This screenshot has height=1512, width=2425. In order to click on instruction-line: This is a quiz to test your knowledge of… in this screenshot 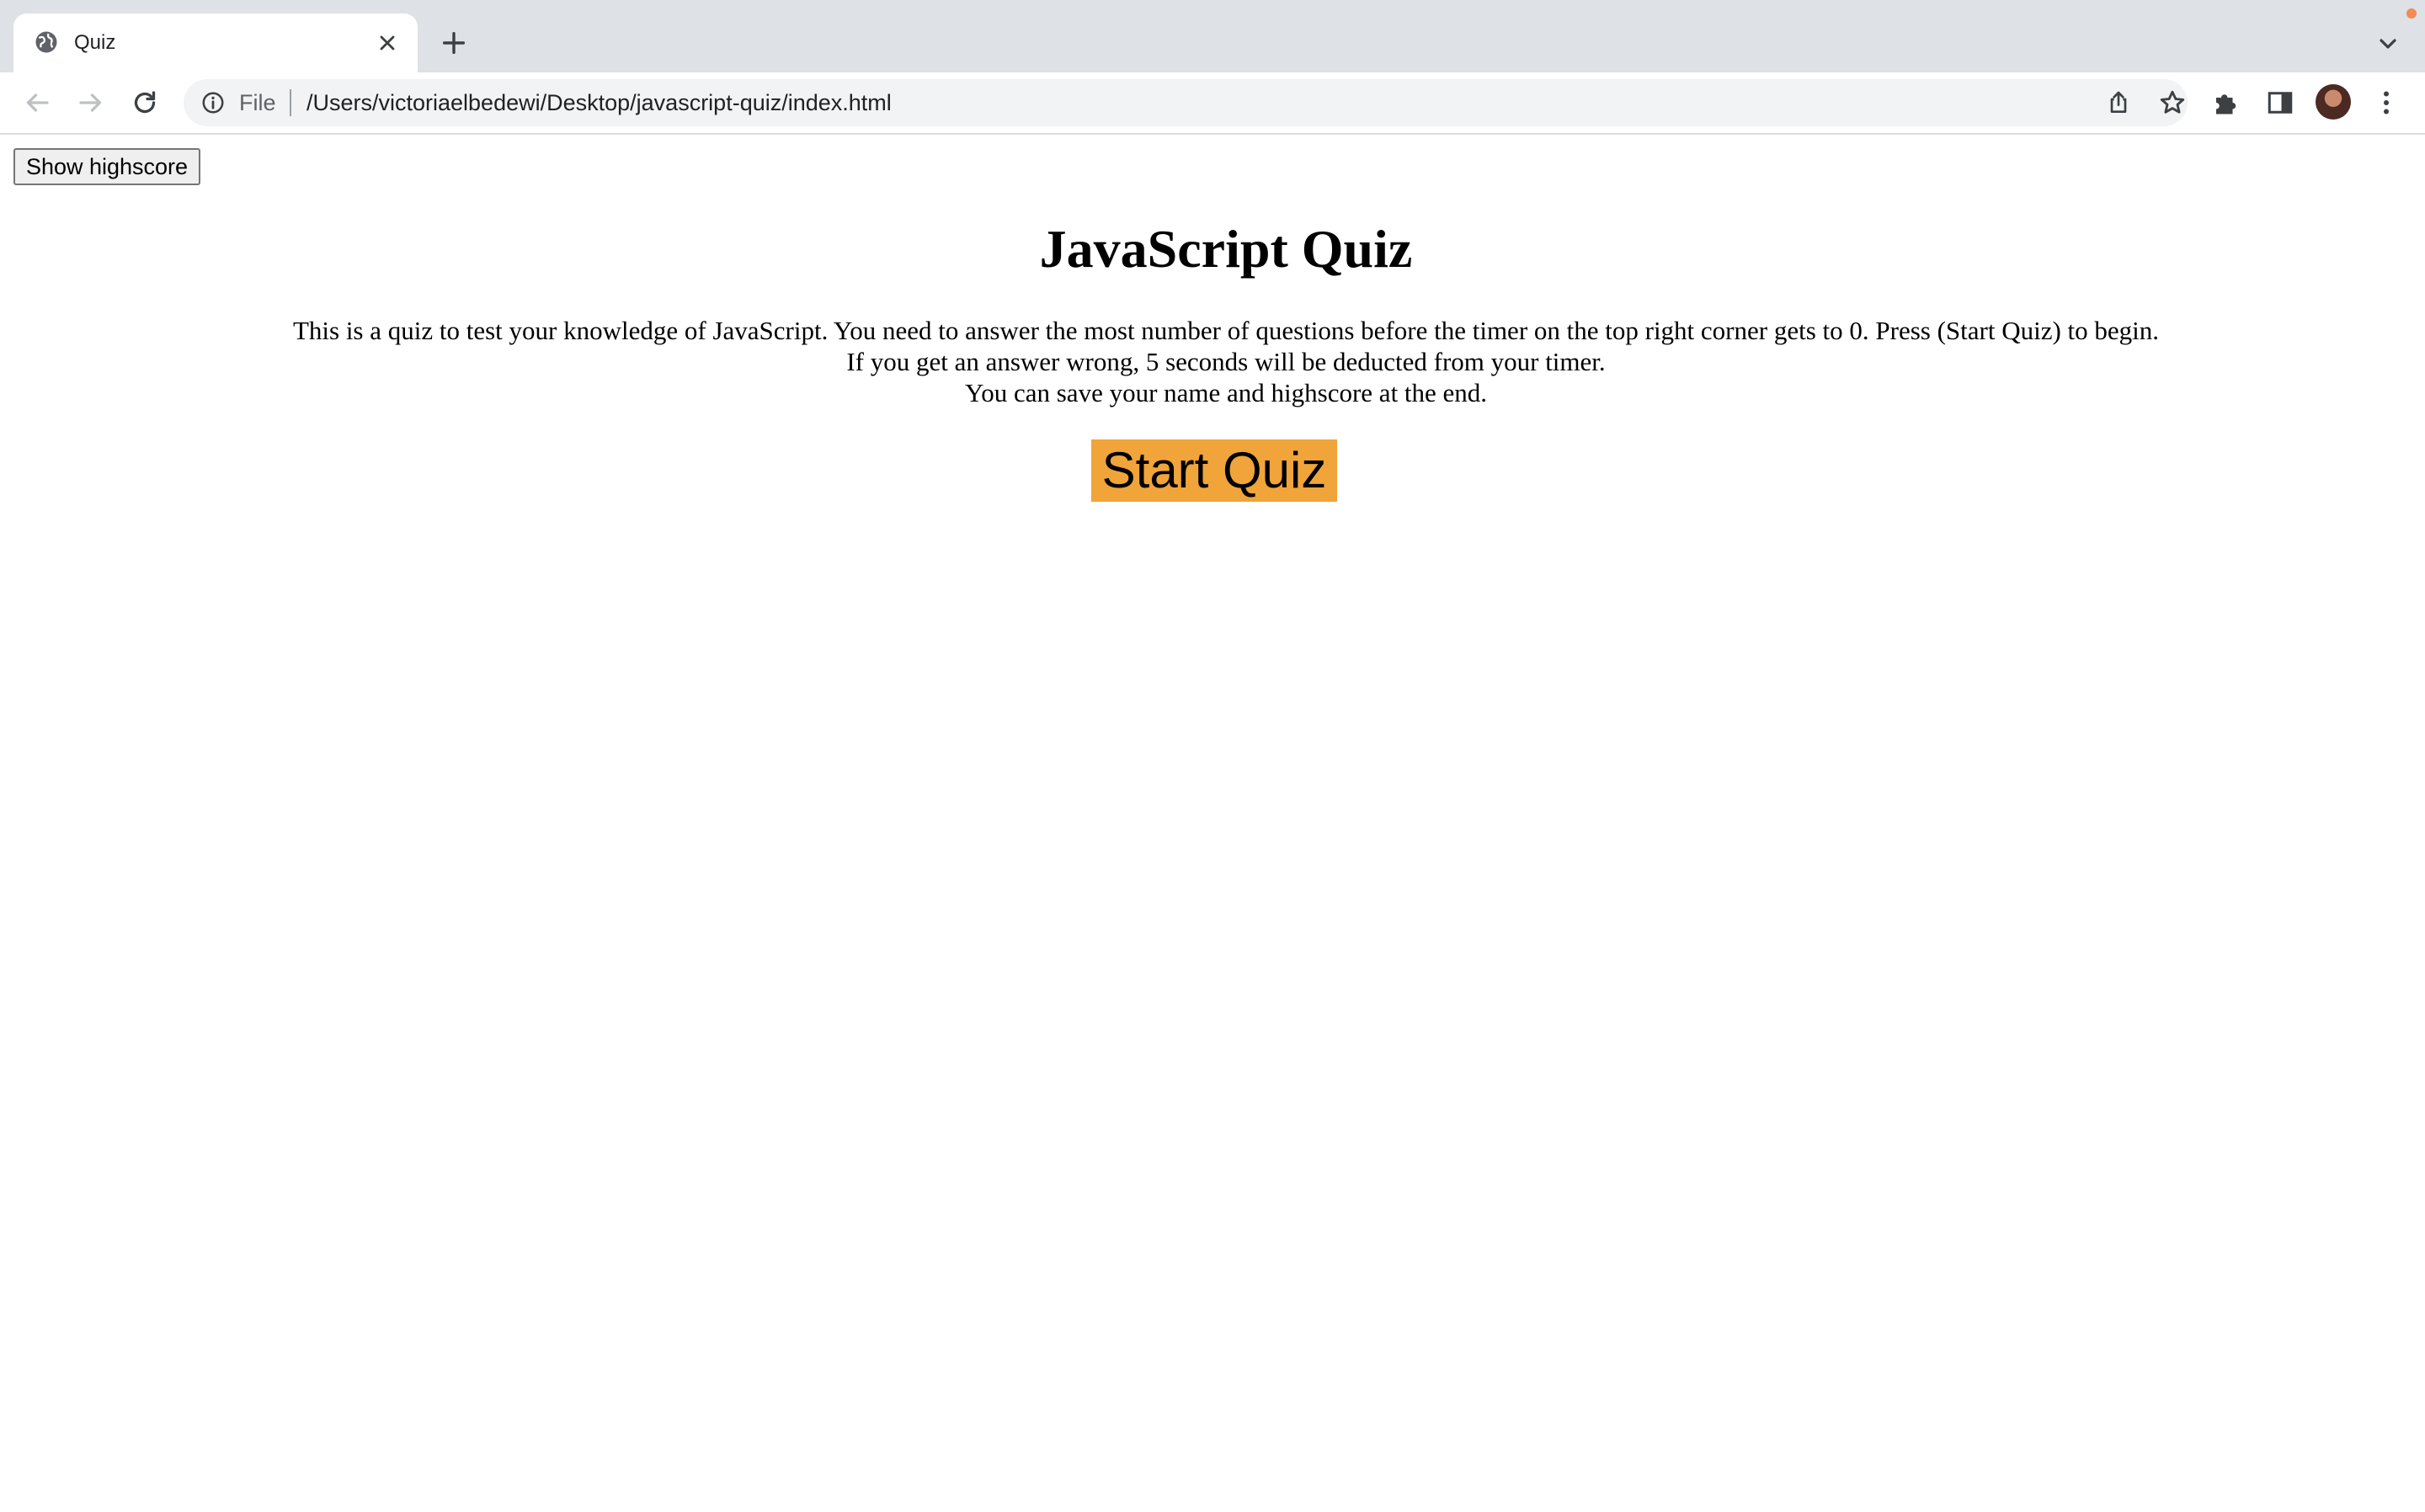, I will do `click(1226, 330)`.